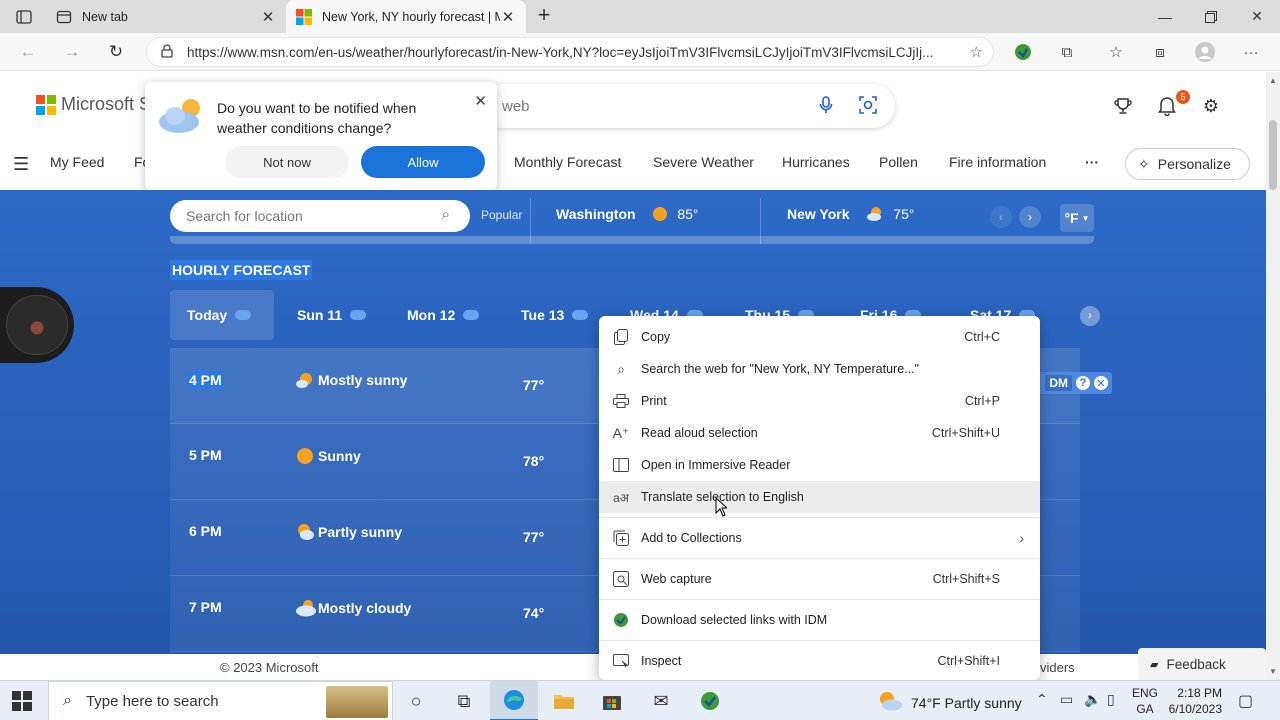 The image size is (1280, 720). What do you see at coordinates (64, 17) in the screenshot?
I see `new-tab-icon` at bounding box center [64, 17].